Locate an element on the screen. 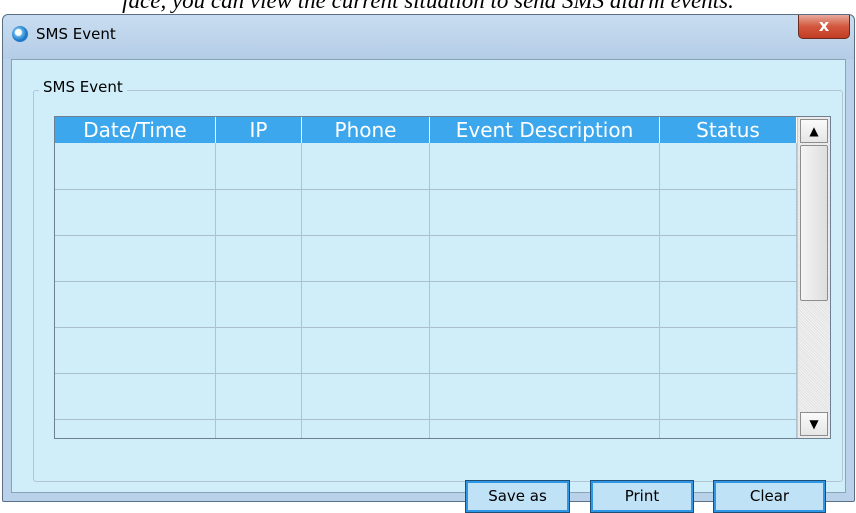 This screenshot has width=856, height=513. title-bar: SMS Event x is located at coordinates (428, 37).